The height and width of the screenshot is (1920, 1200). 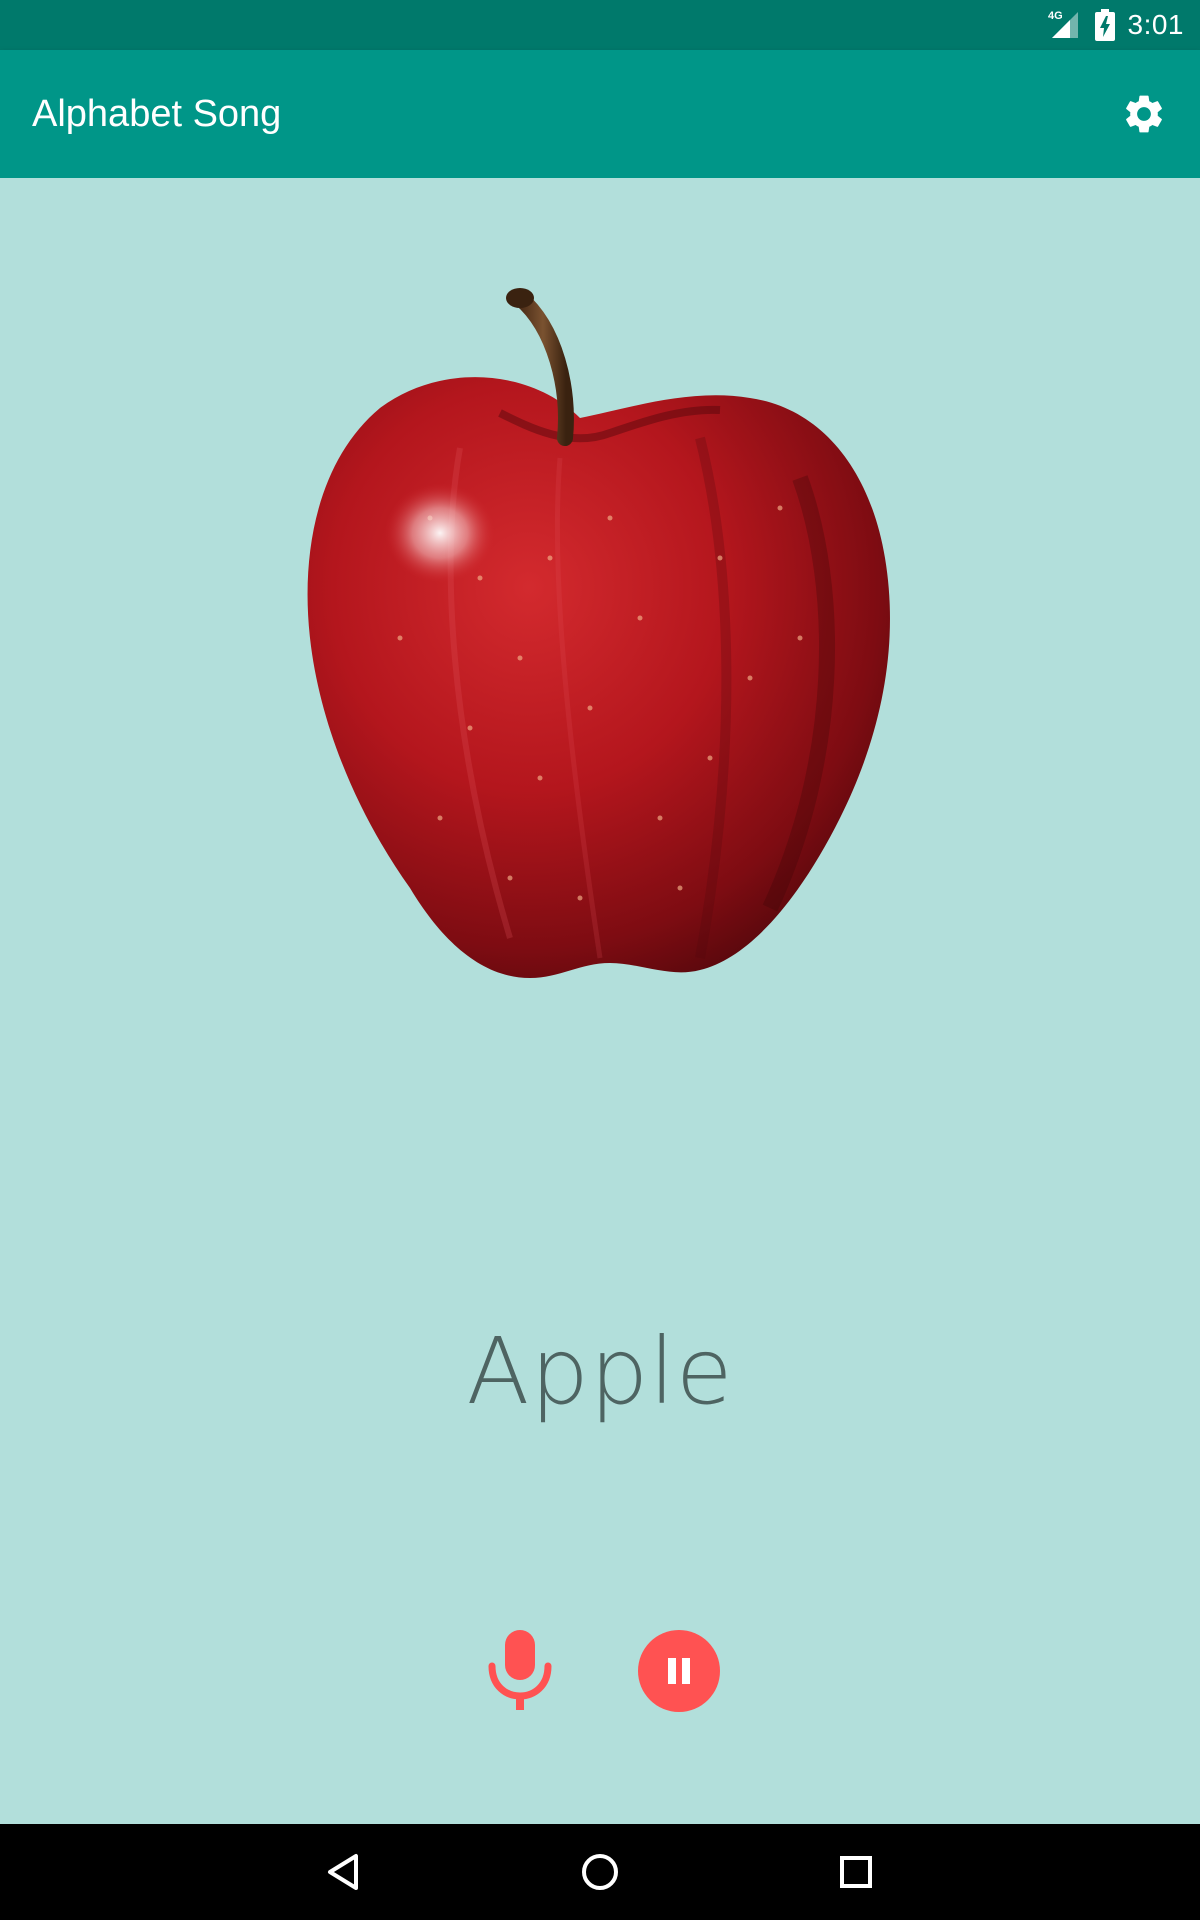 I want to click on word-label: Apple, so click(x=600, y=1371).